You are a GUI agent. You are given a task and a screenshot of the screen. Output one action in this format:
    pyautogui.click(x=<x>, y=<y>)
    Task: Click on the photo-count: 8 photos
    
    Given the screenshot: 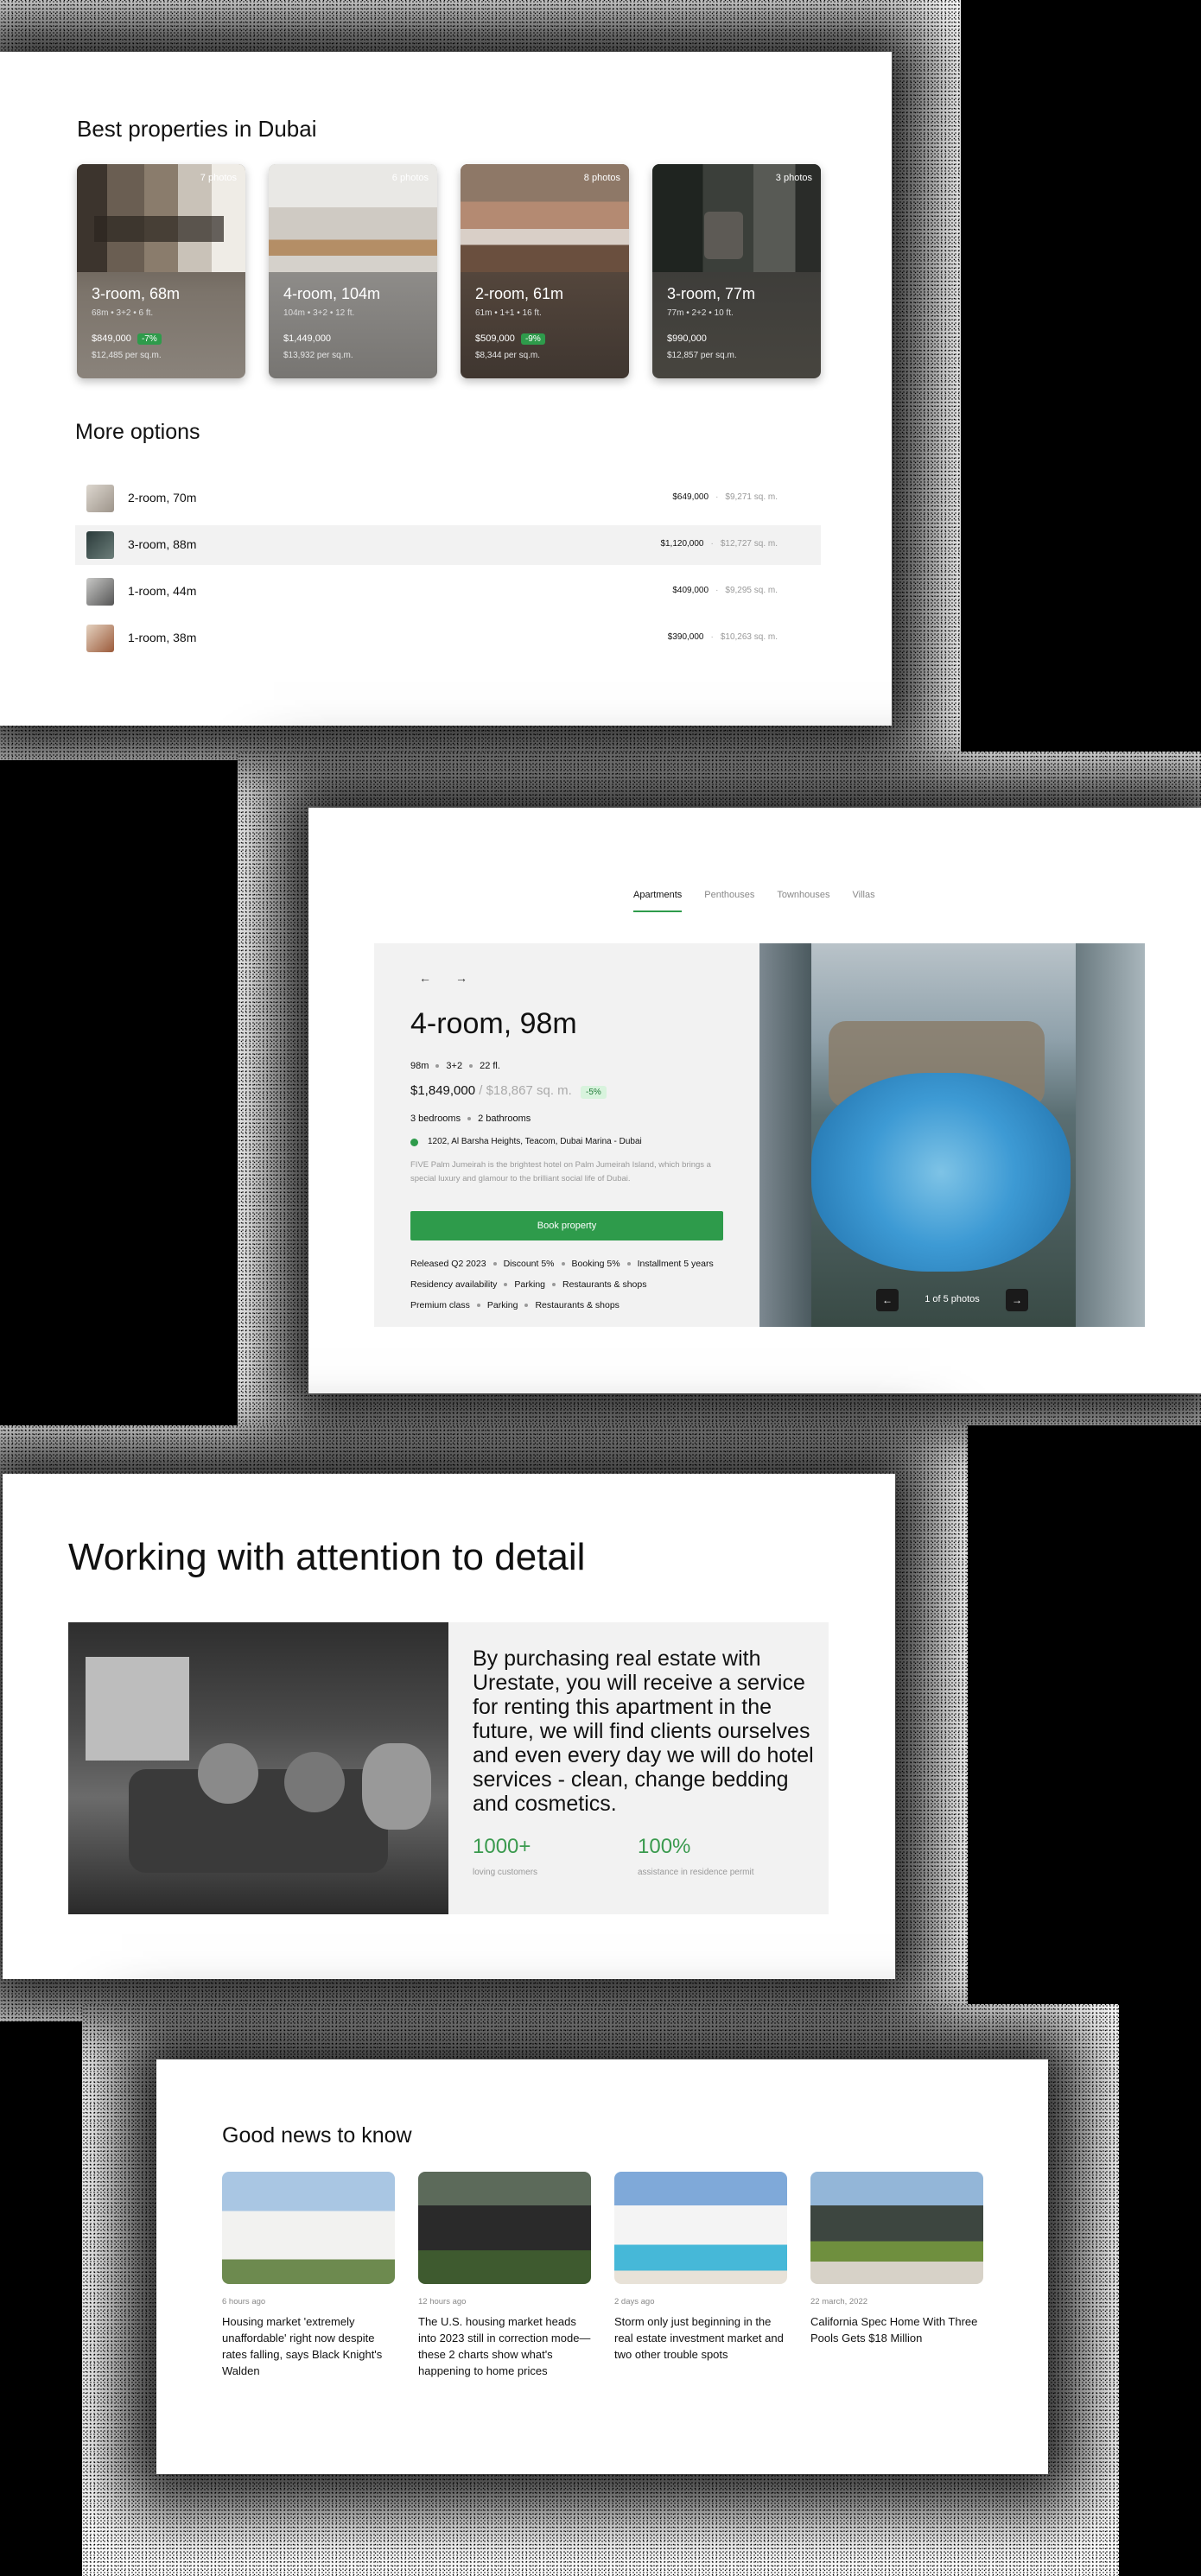 What is the action you would take?
    pyautogui.click(x=601, y=178)
    